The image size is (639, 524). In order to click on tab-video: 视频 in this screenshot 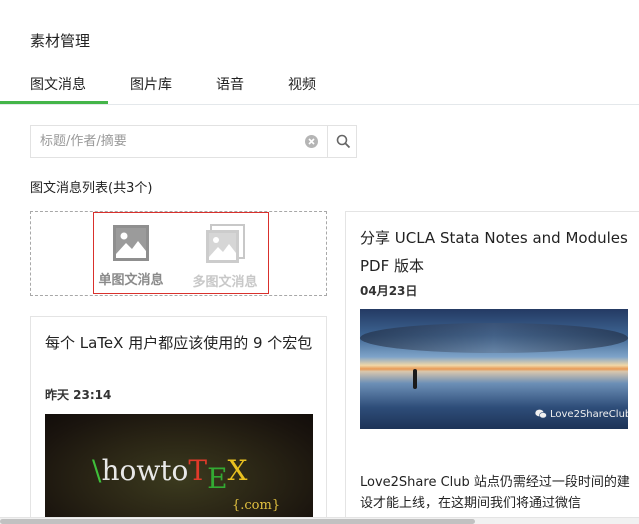, I will do `click(302, 84)`.